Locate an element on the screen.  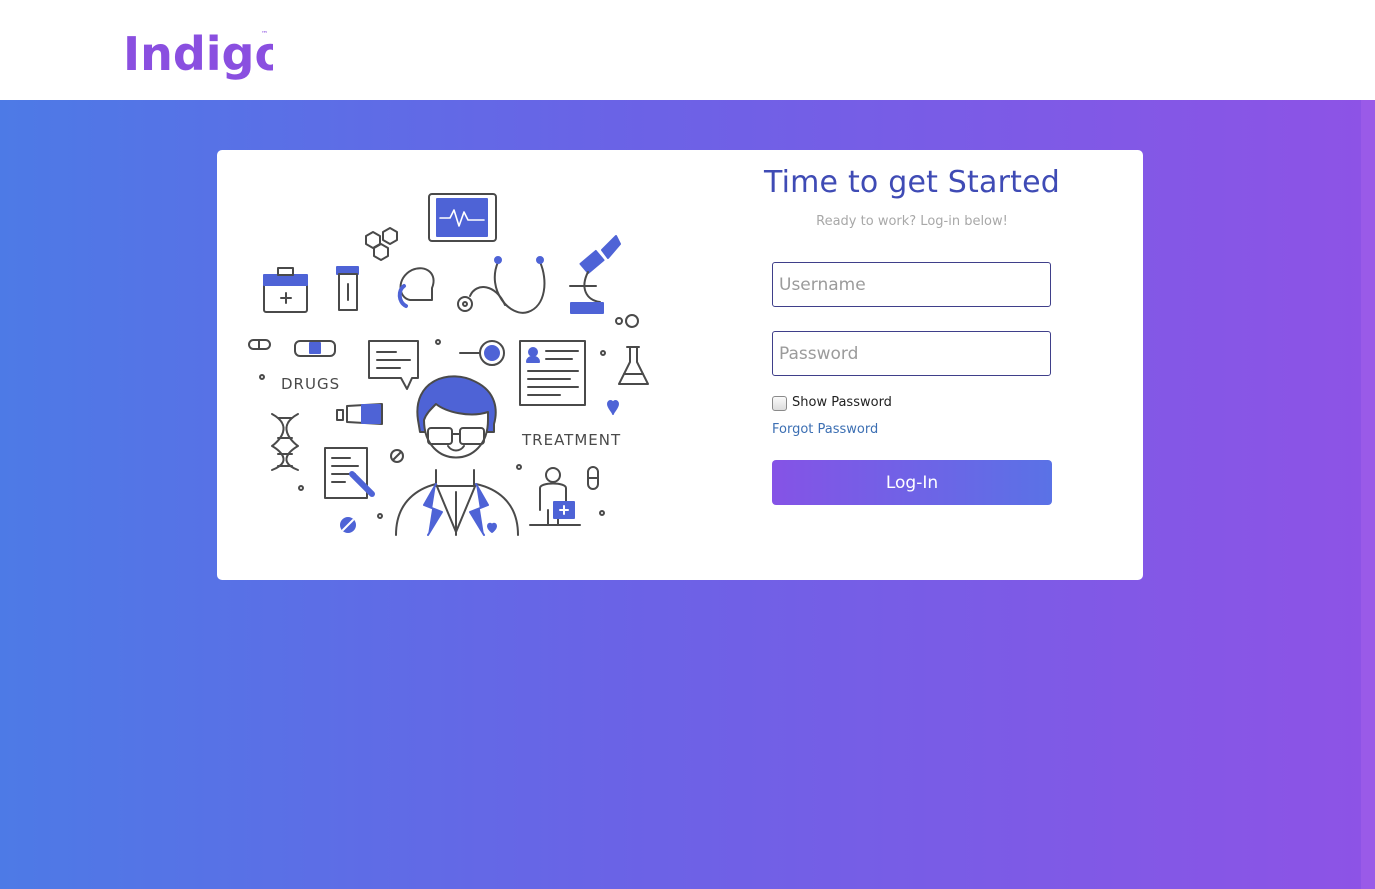
head-profile-icon is located at coordinates (416, 287).